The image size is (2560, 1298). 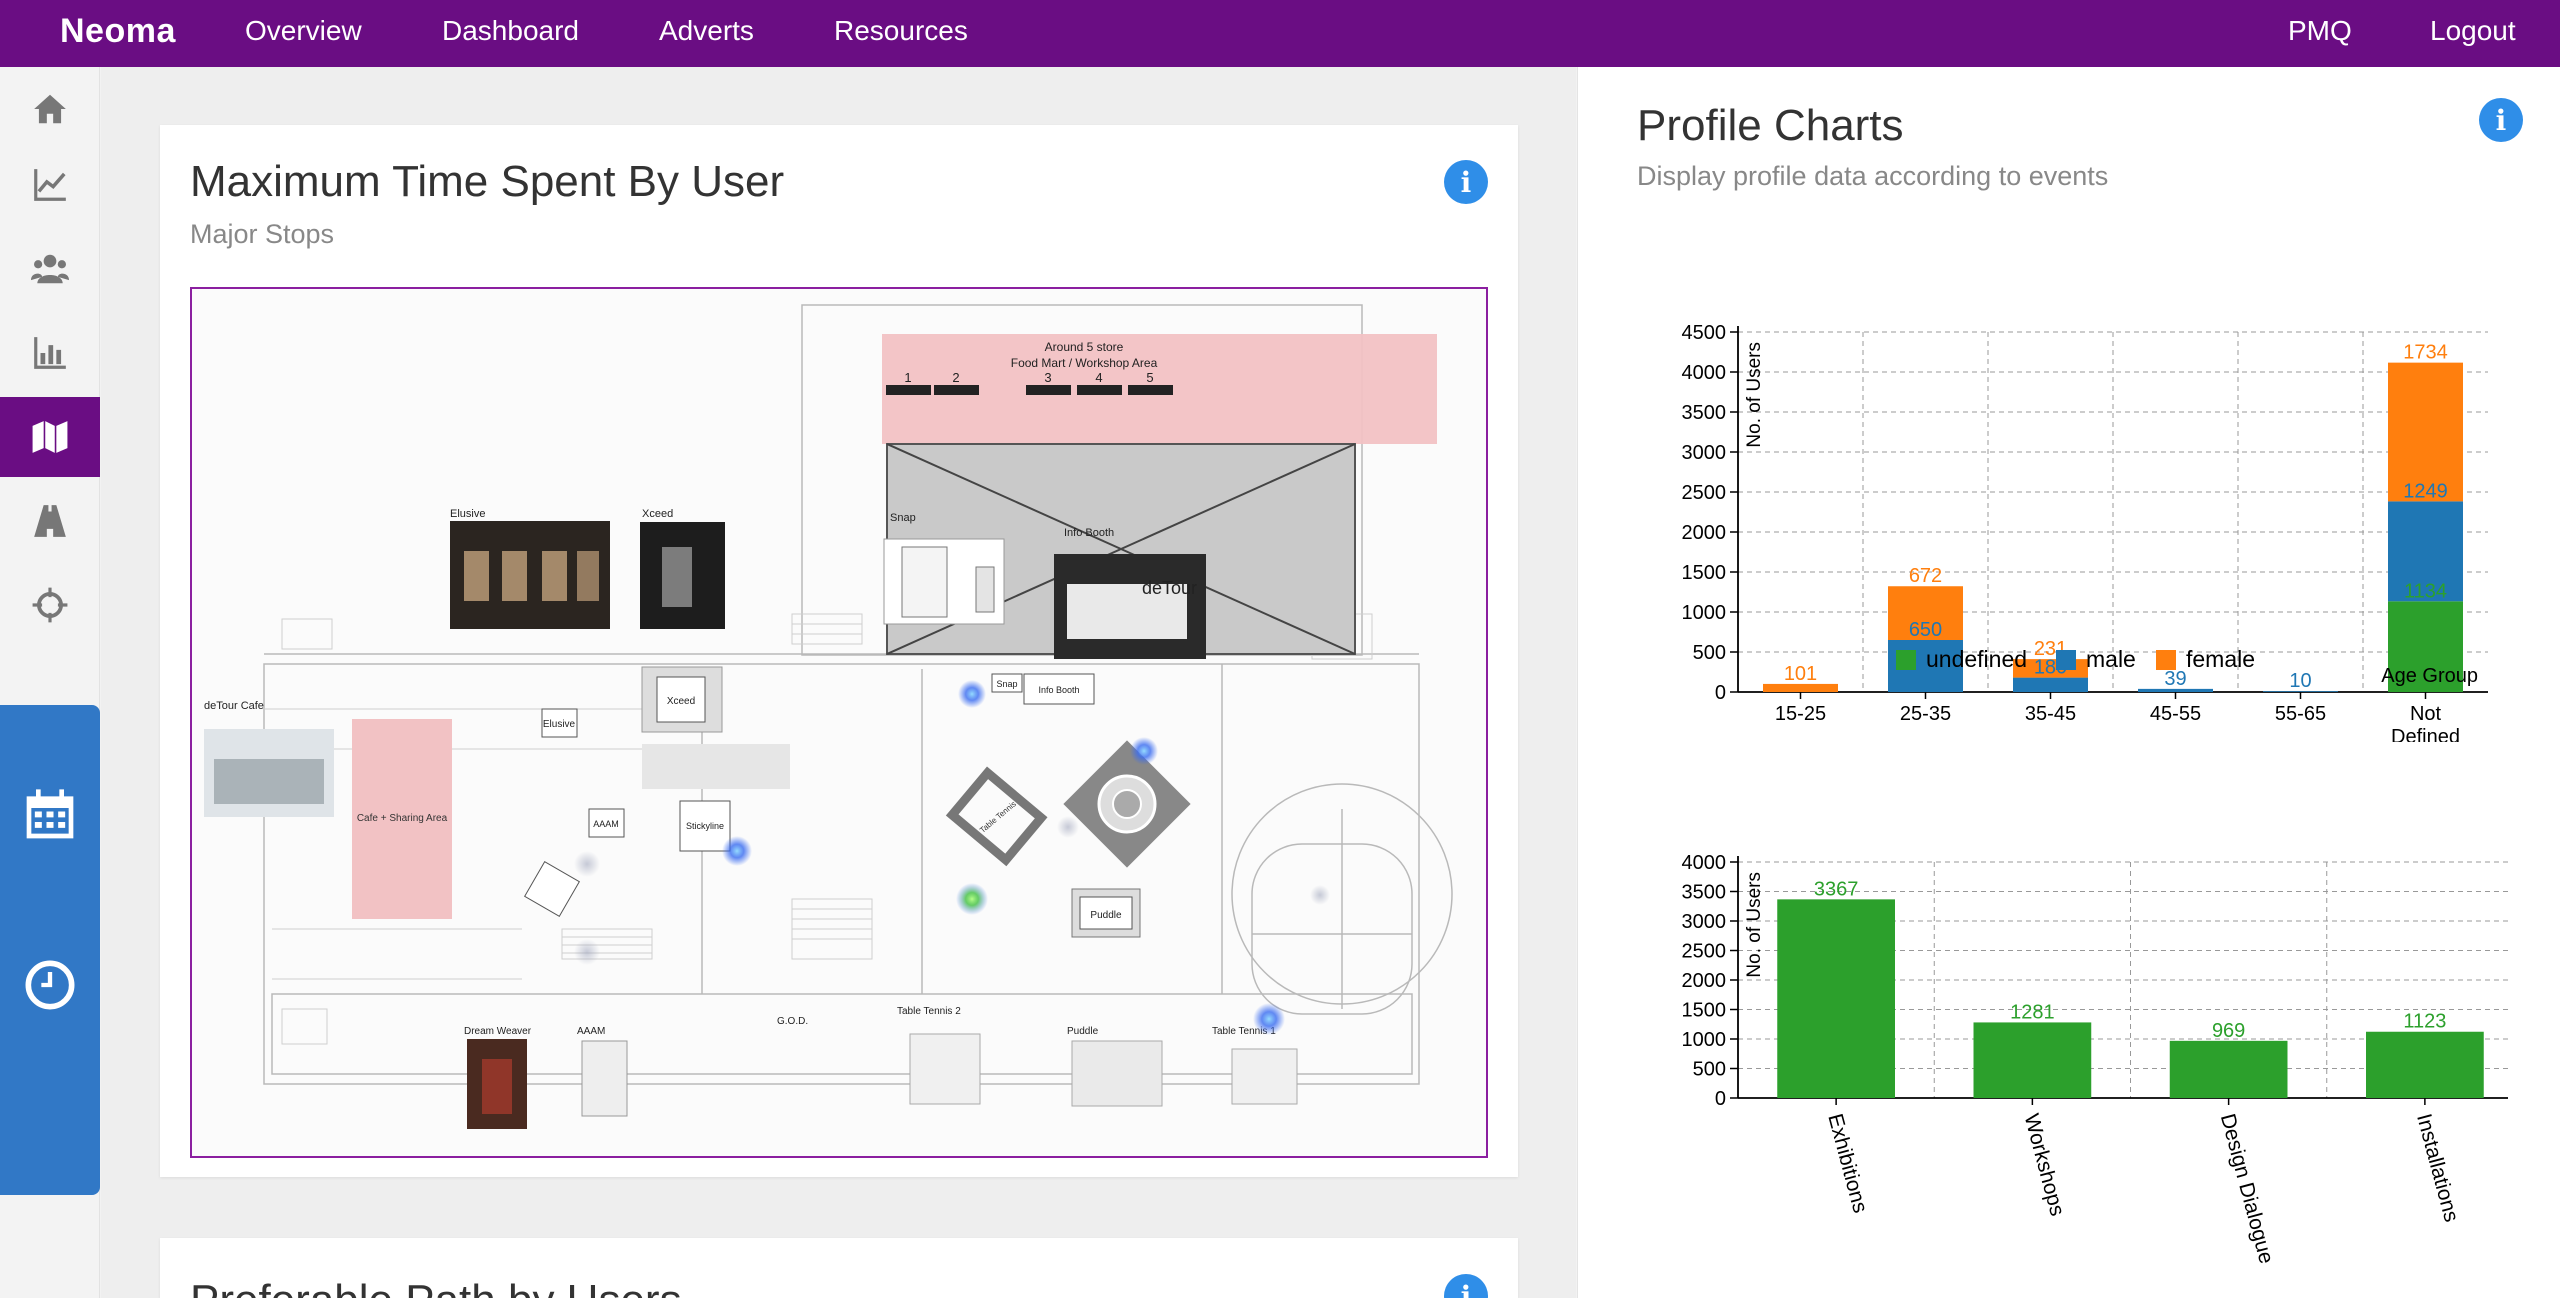 I want to click on x-axis-label: Age Group, so click(x=2429, y=676).